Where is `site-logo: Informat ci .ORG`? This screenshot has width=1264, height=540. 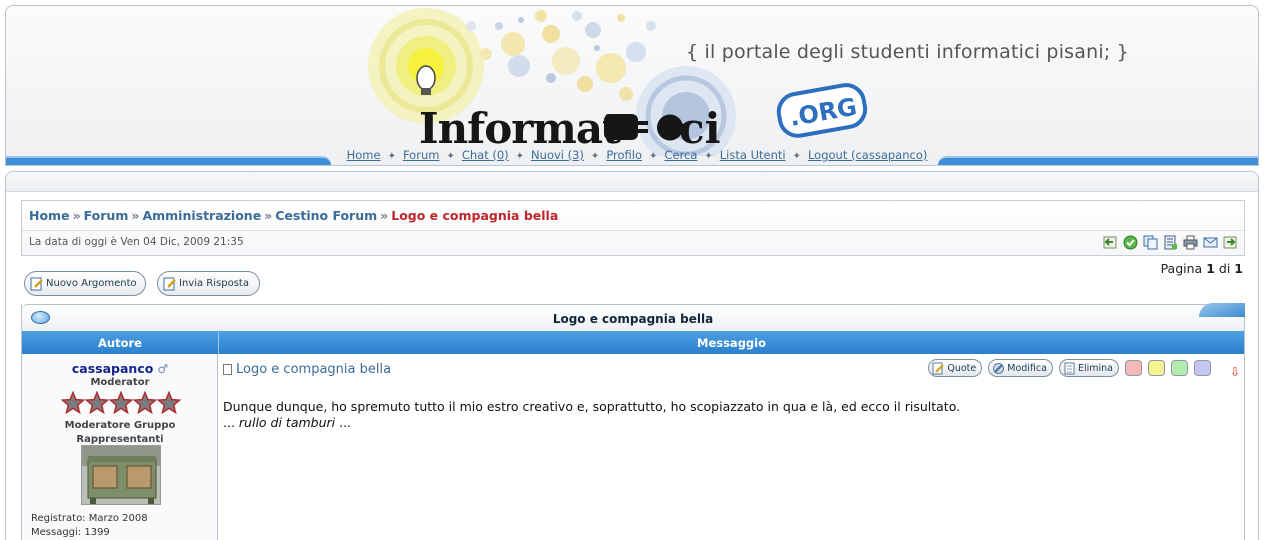 site-logo: Informat ci .ORG is located at coordinates (621, 85).